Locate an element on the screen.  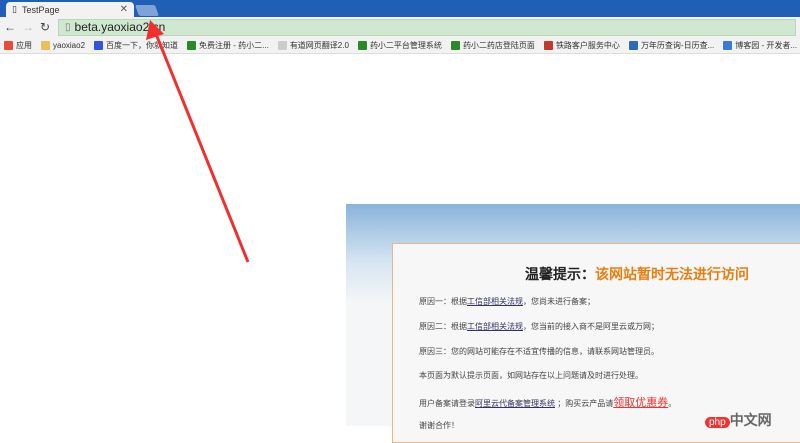
toolbar: ← → ↻ ▯ beta.yaoxiao2.cn is located at coordinates (400, 27).